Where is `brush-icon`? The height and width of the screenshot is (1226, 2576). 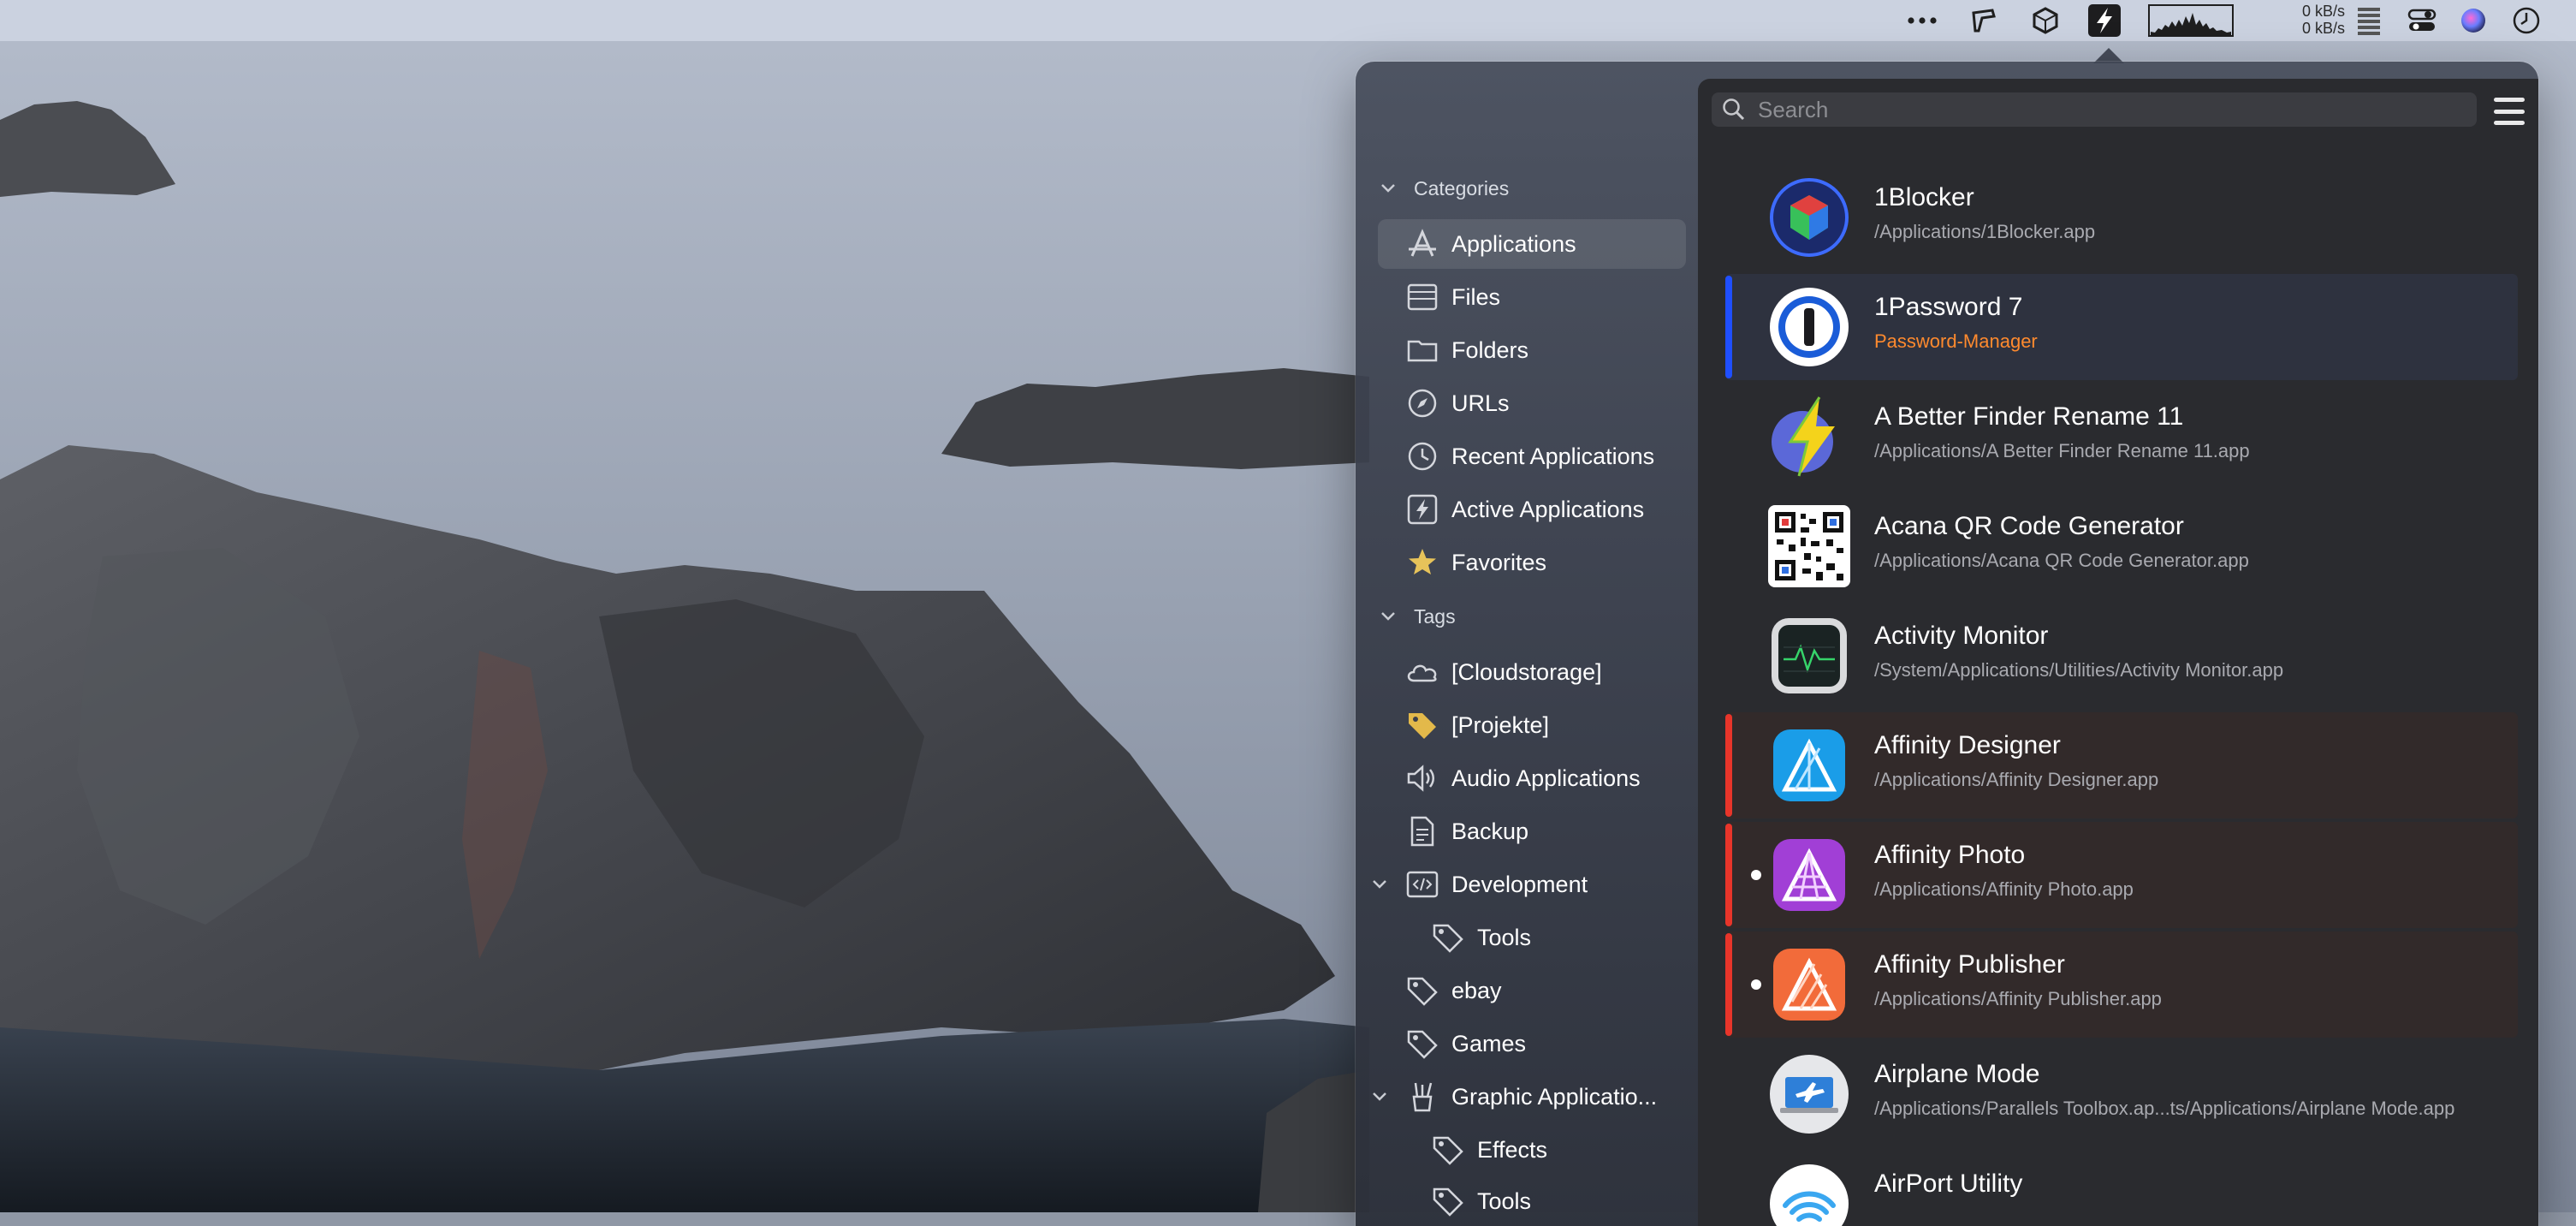 brush-icon is located at coordinates (1422, 1097).